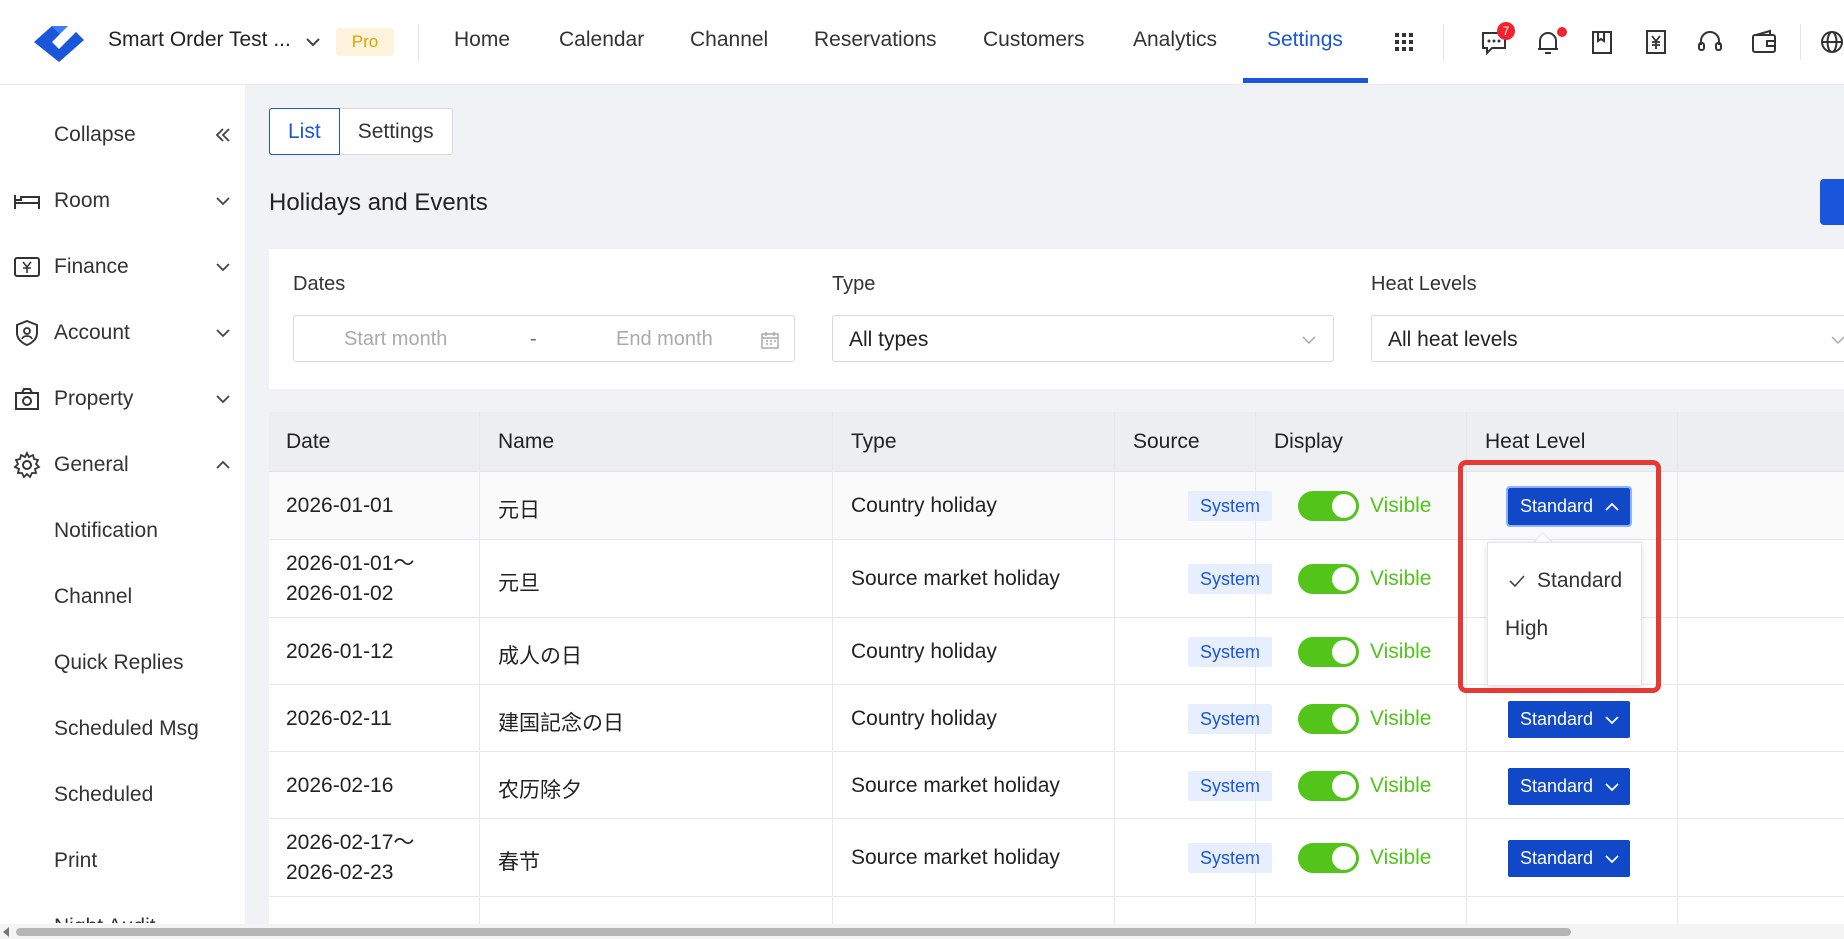 The height and width of the screenshot is (939, 1844). I want to click on calendar-icon, so click(770, 340).